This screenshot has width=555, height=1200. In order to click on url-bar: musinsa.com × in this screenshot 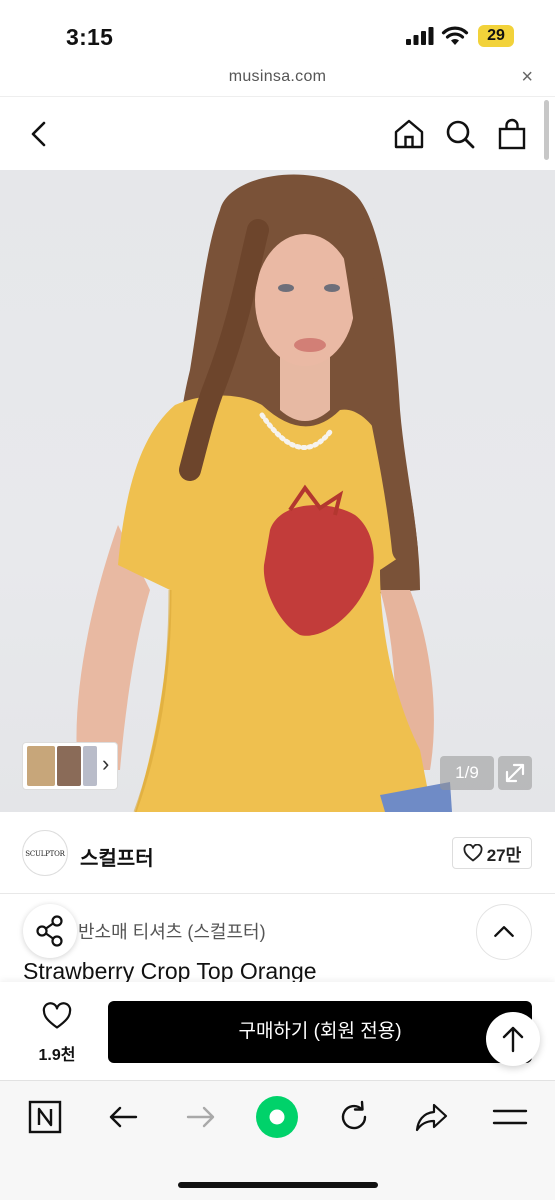, I will do `click(277, 81)`.